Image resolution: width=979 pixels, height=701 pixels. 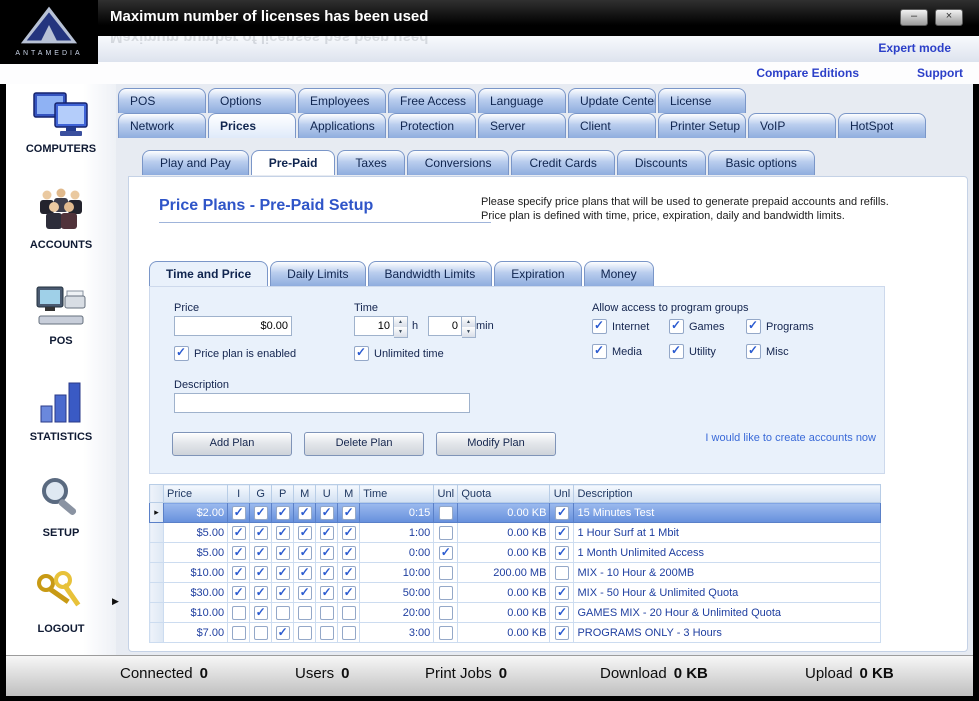 I want to click on minutes-increment-button: ▲, so click(x=468, y=322).